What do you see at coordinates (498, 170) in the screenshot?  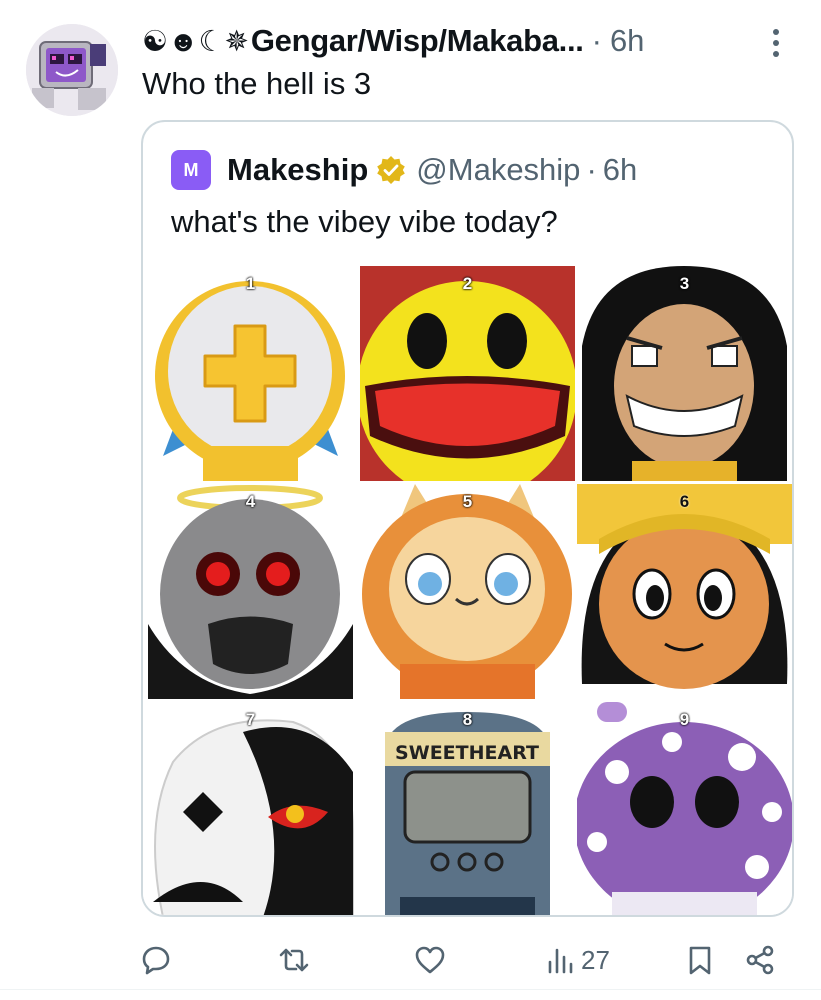 I see `quote-author-handle: @Makeship` at bounding box center [498, 170].